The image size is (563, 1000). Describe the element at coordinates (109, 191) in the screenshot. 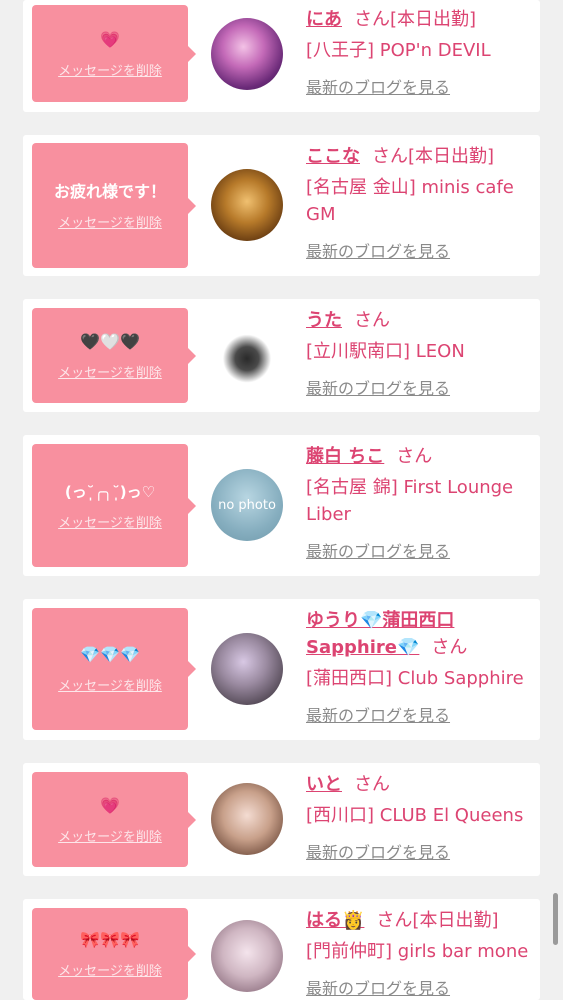

I see `message-text: お疲れ様です！` at that location.